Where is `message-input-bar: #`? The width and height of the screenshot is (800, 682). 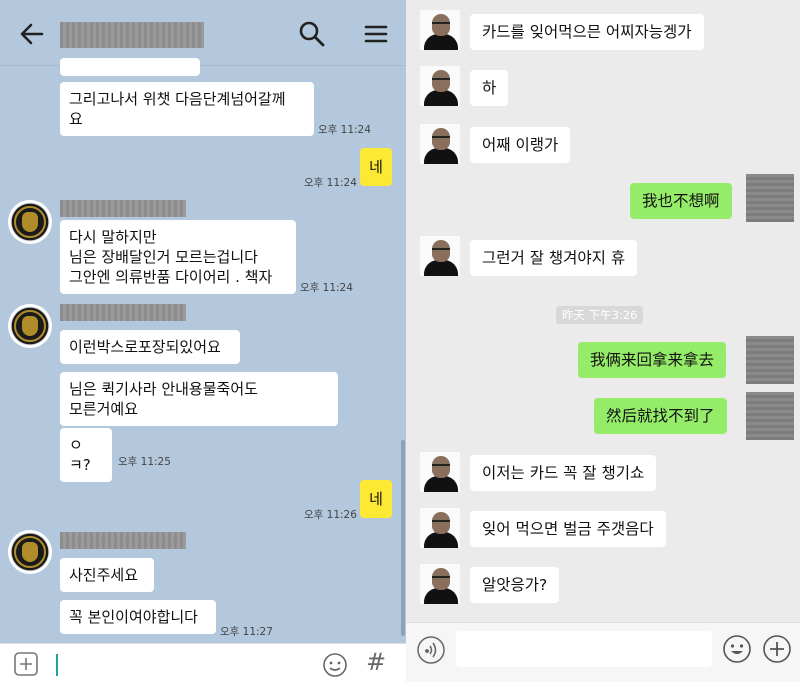
message-input-bar: # is located at coordinates (203, 662).